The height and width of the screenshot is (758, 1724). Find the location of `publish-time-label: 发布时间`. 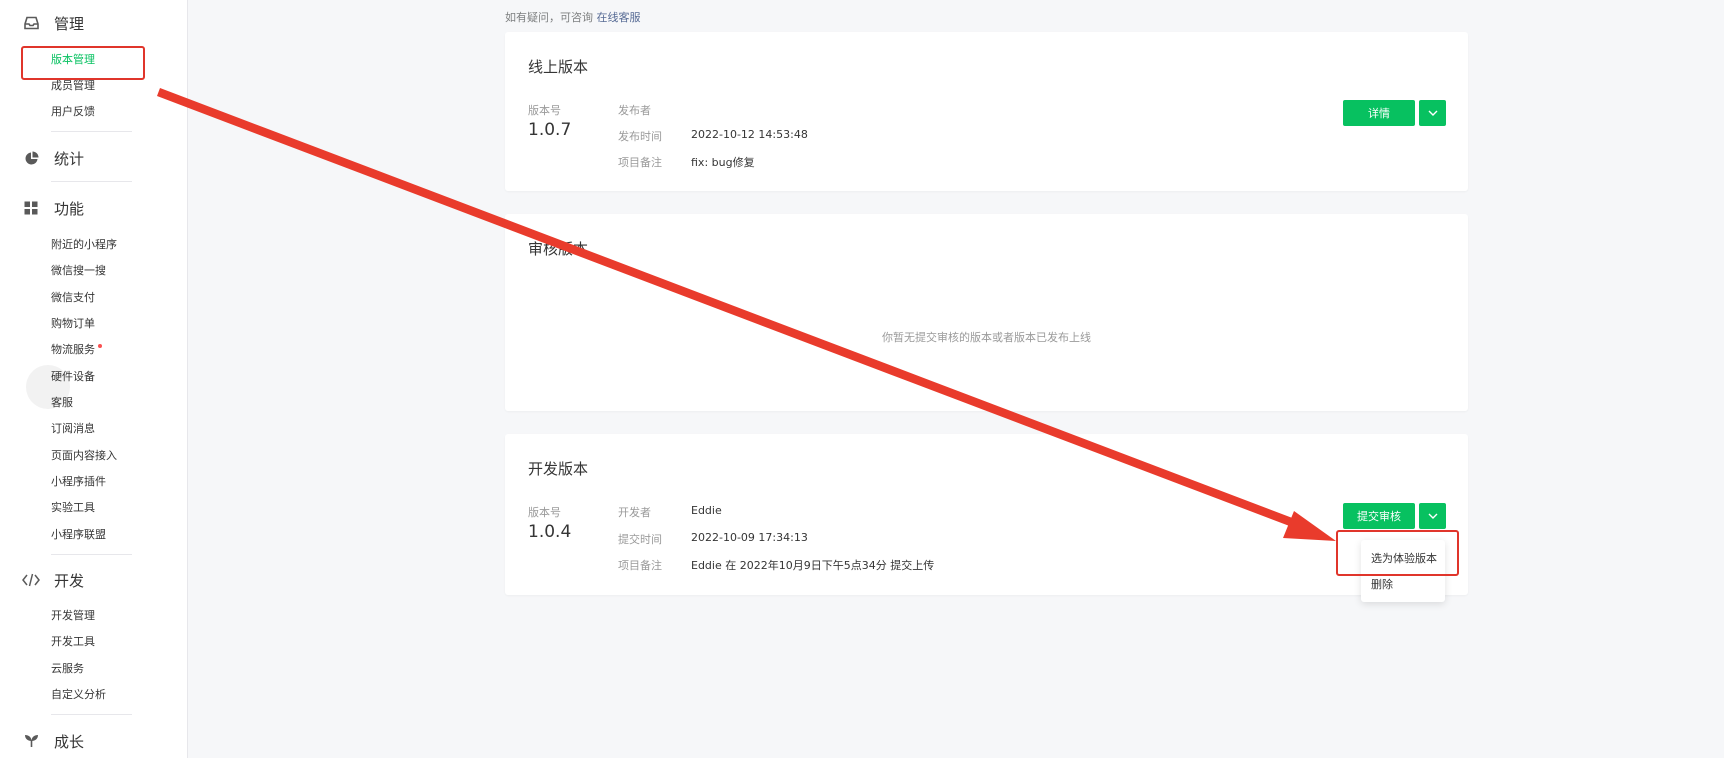

publish-time-label: 发布时间 is located at coordinates (640, 136).